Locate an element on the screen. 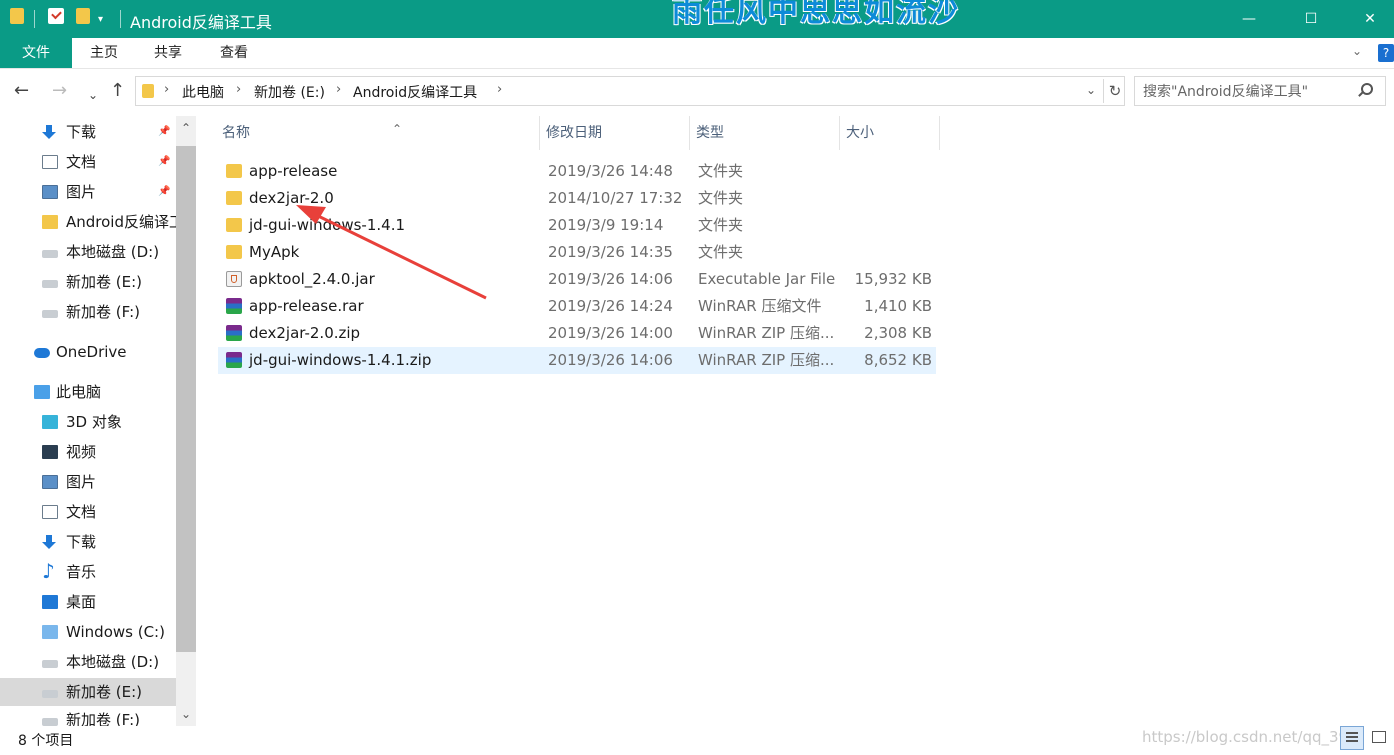 The height and width of the screenshot is (755, 1394). sidebar-item: 音乐 is located at coordinates (88, 571).